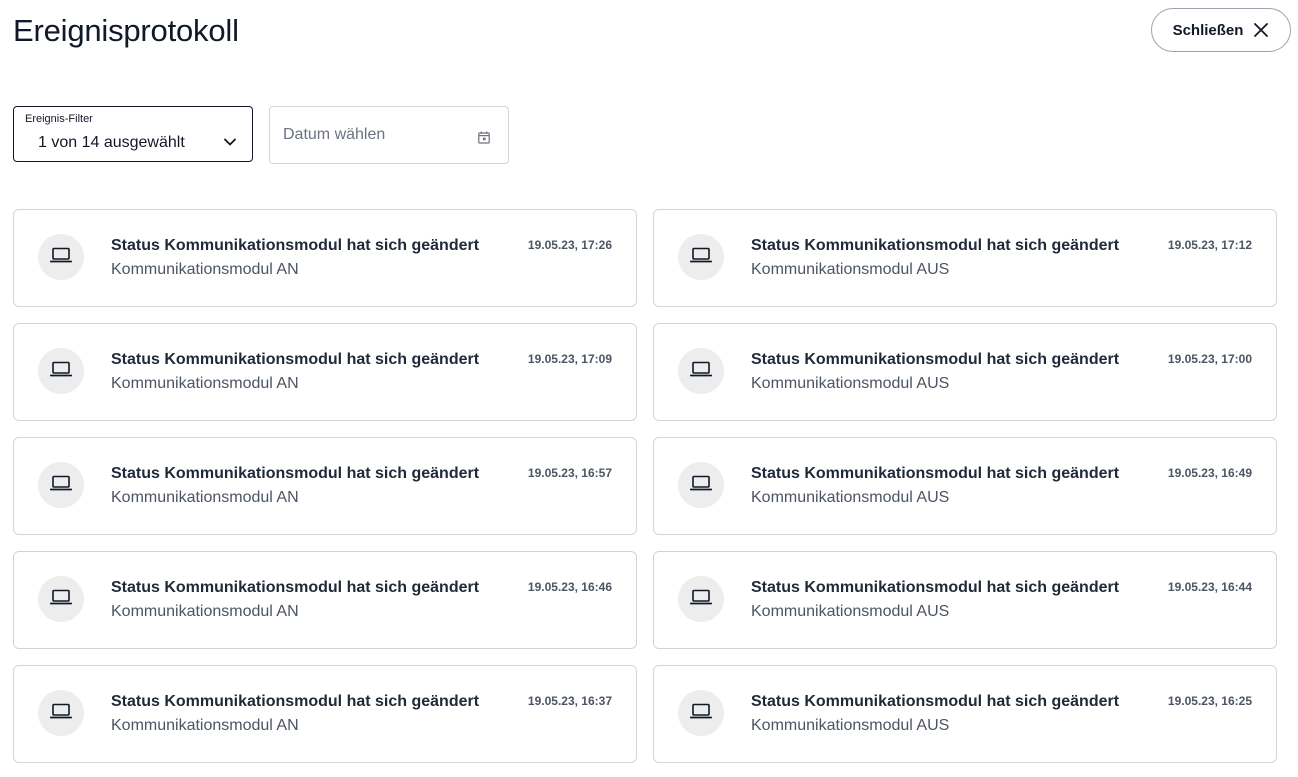 This screenshot has height=777, width=1298. What do you see at coordinates (59, 119) in the screenshot?
I see `event-filter-label: Ereignis-Filter` at bounding box center [59, 119].